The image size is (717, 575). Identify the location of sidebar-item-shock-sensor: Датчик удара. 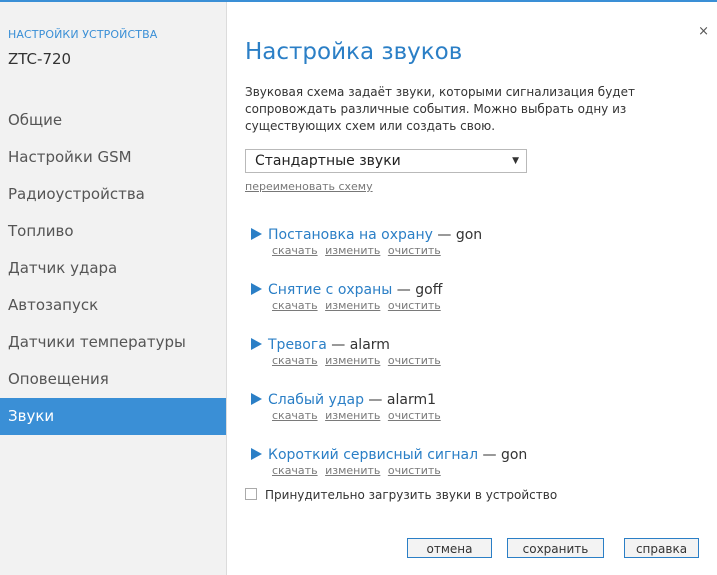
(113, 268).